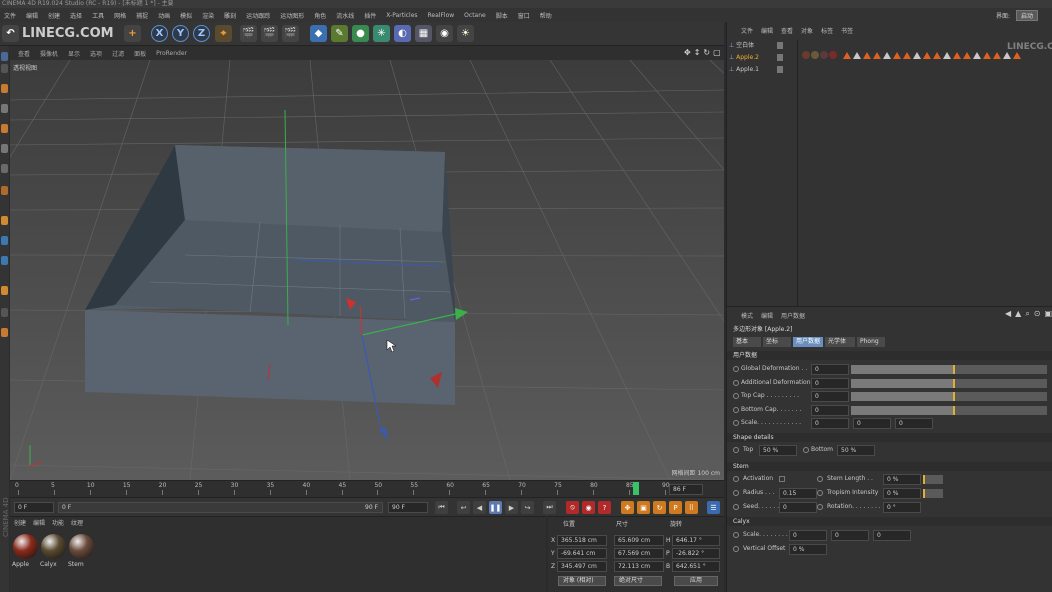 The width and height of the screenshot is (1052, 592). I want to click on menu-item: 渲染, so click(208, 15).